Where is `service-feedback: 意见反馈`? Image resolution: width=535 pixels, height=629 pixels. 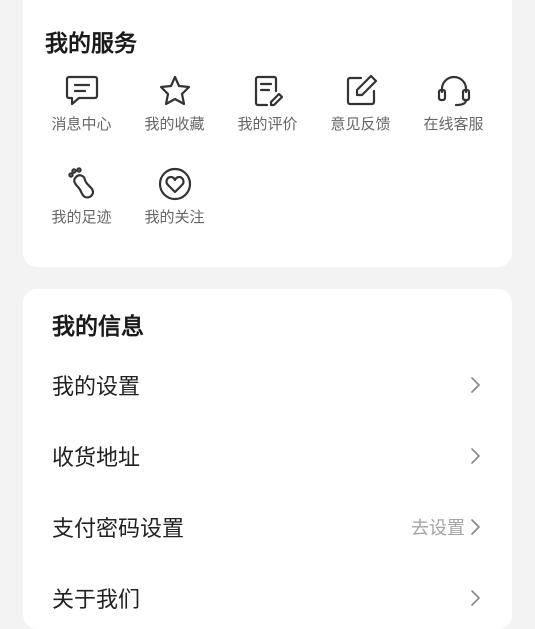 service-feedback: 意见反馈 is located at coordinates (360, 103).